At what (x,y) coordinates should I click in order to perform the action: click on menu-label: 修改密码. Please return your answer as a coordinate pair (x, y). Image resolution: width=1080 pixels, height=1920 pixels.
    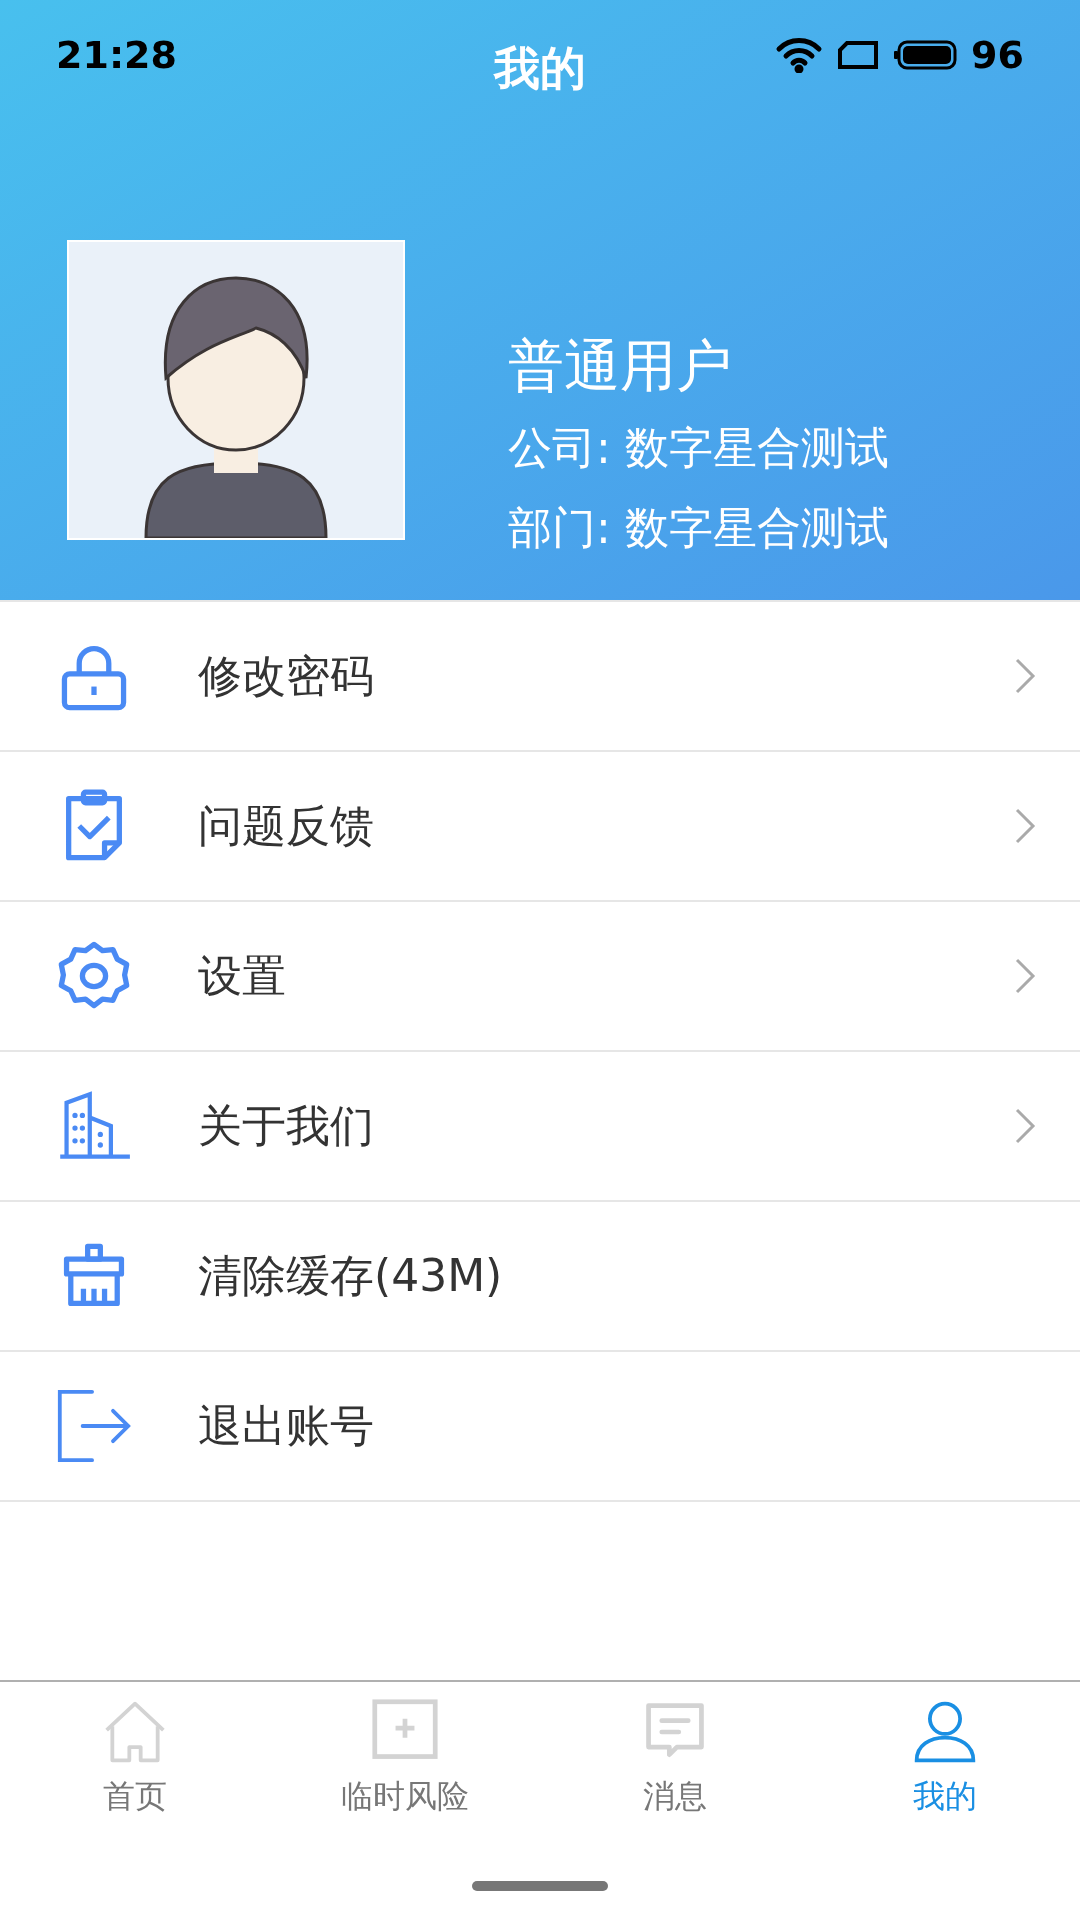
    Looking at the image, I should click on (286, 676).